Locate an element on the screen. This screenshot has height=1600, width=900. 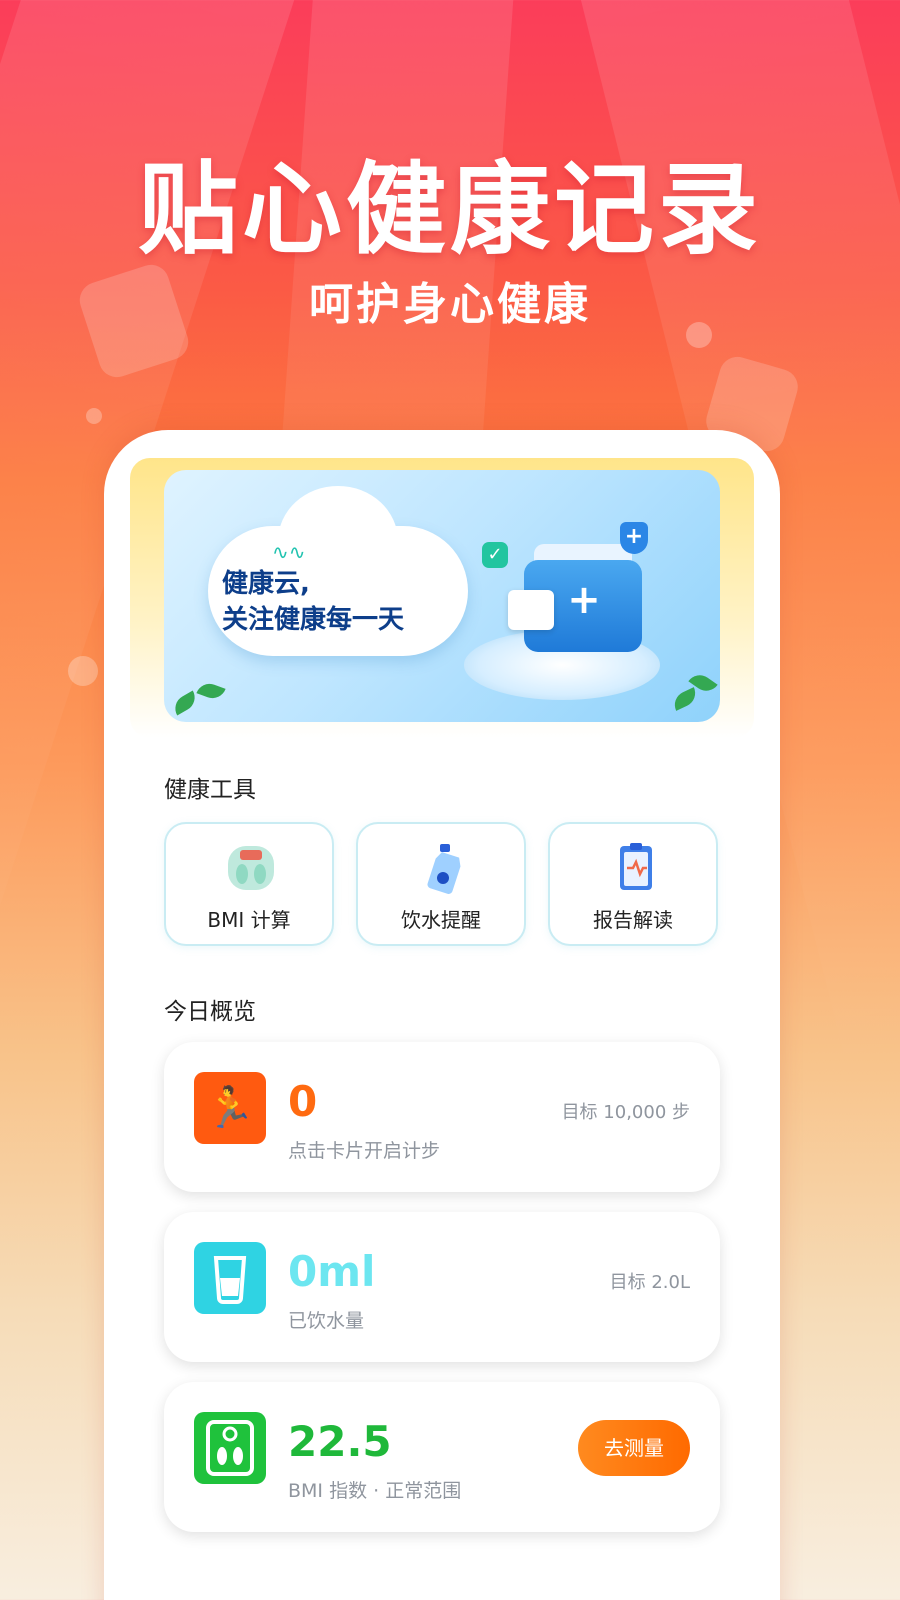
tool-label-bmi: BMI 计算 is located at coordinates (249, 920).